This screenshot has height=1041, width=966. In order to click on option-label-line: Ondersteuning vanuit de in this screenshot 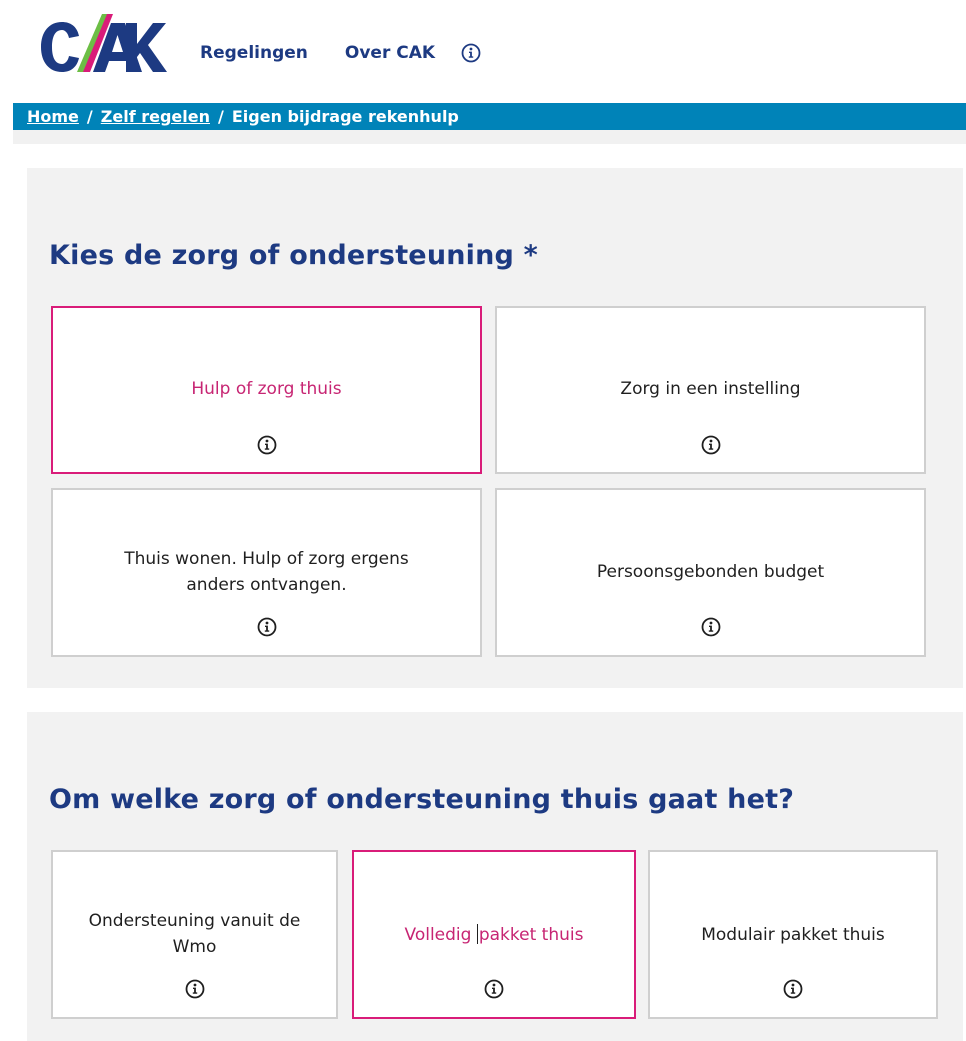, I will do `click(194, 921)`.